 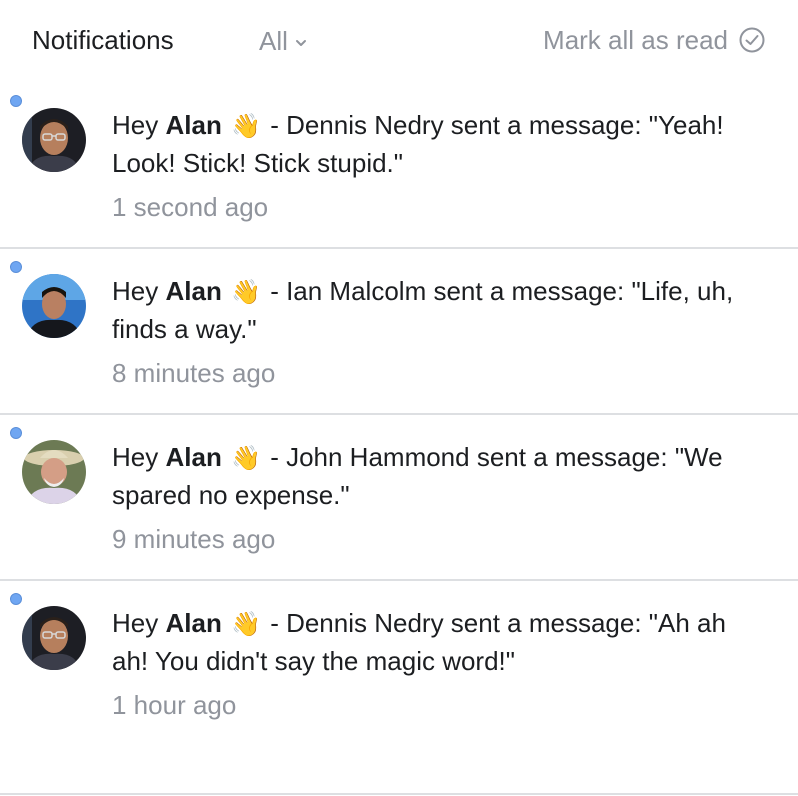 I want to click on mark-all-read-label: Mark all as read, so click(x=635, y=40).